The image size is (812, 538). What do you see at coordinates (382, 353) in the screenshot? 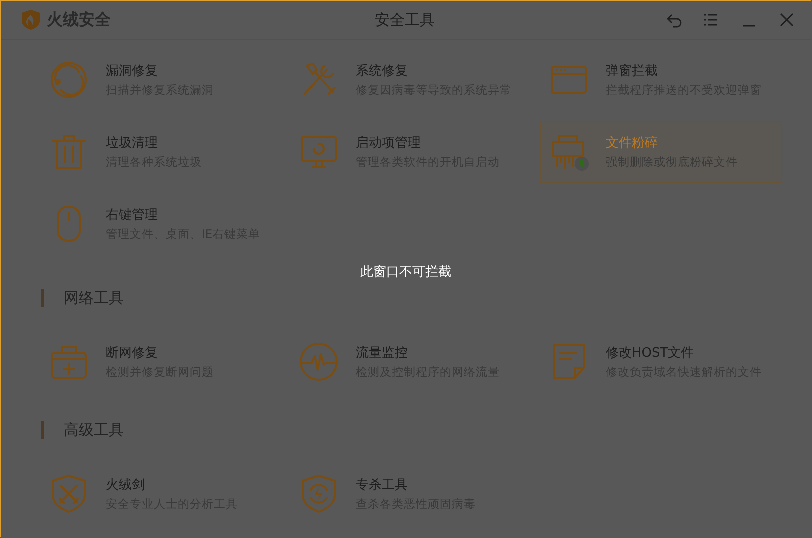
I see `tool-title: 流量监控` at bounding box center [382, 353].